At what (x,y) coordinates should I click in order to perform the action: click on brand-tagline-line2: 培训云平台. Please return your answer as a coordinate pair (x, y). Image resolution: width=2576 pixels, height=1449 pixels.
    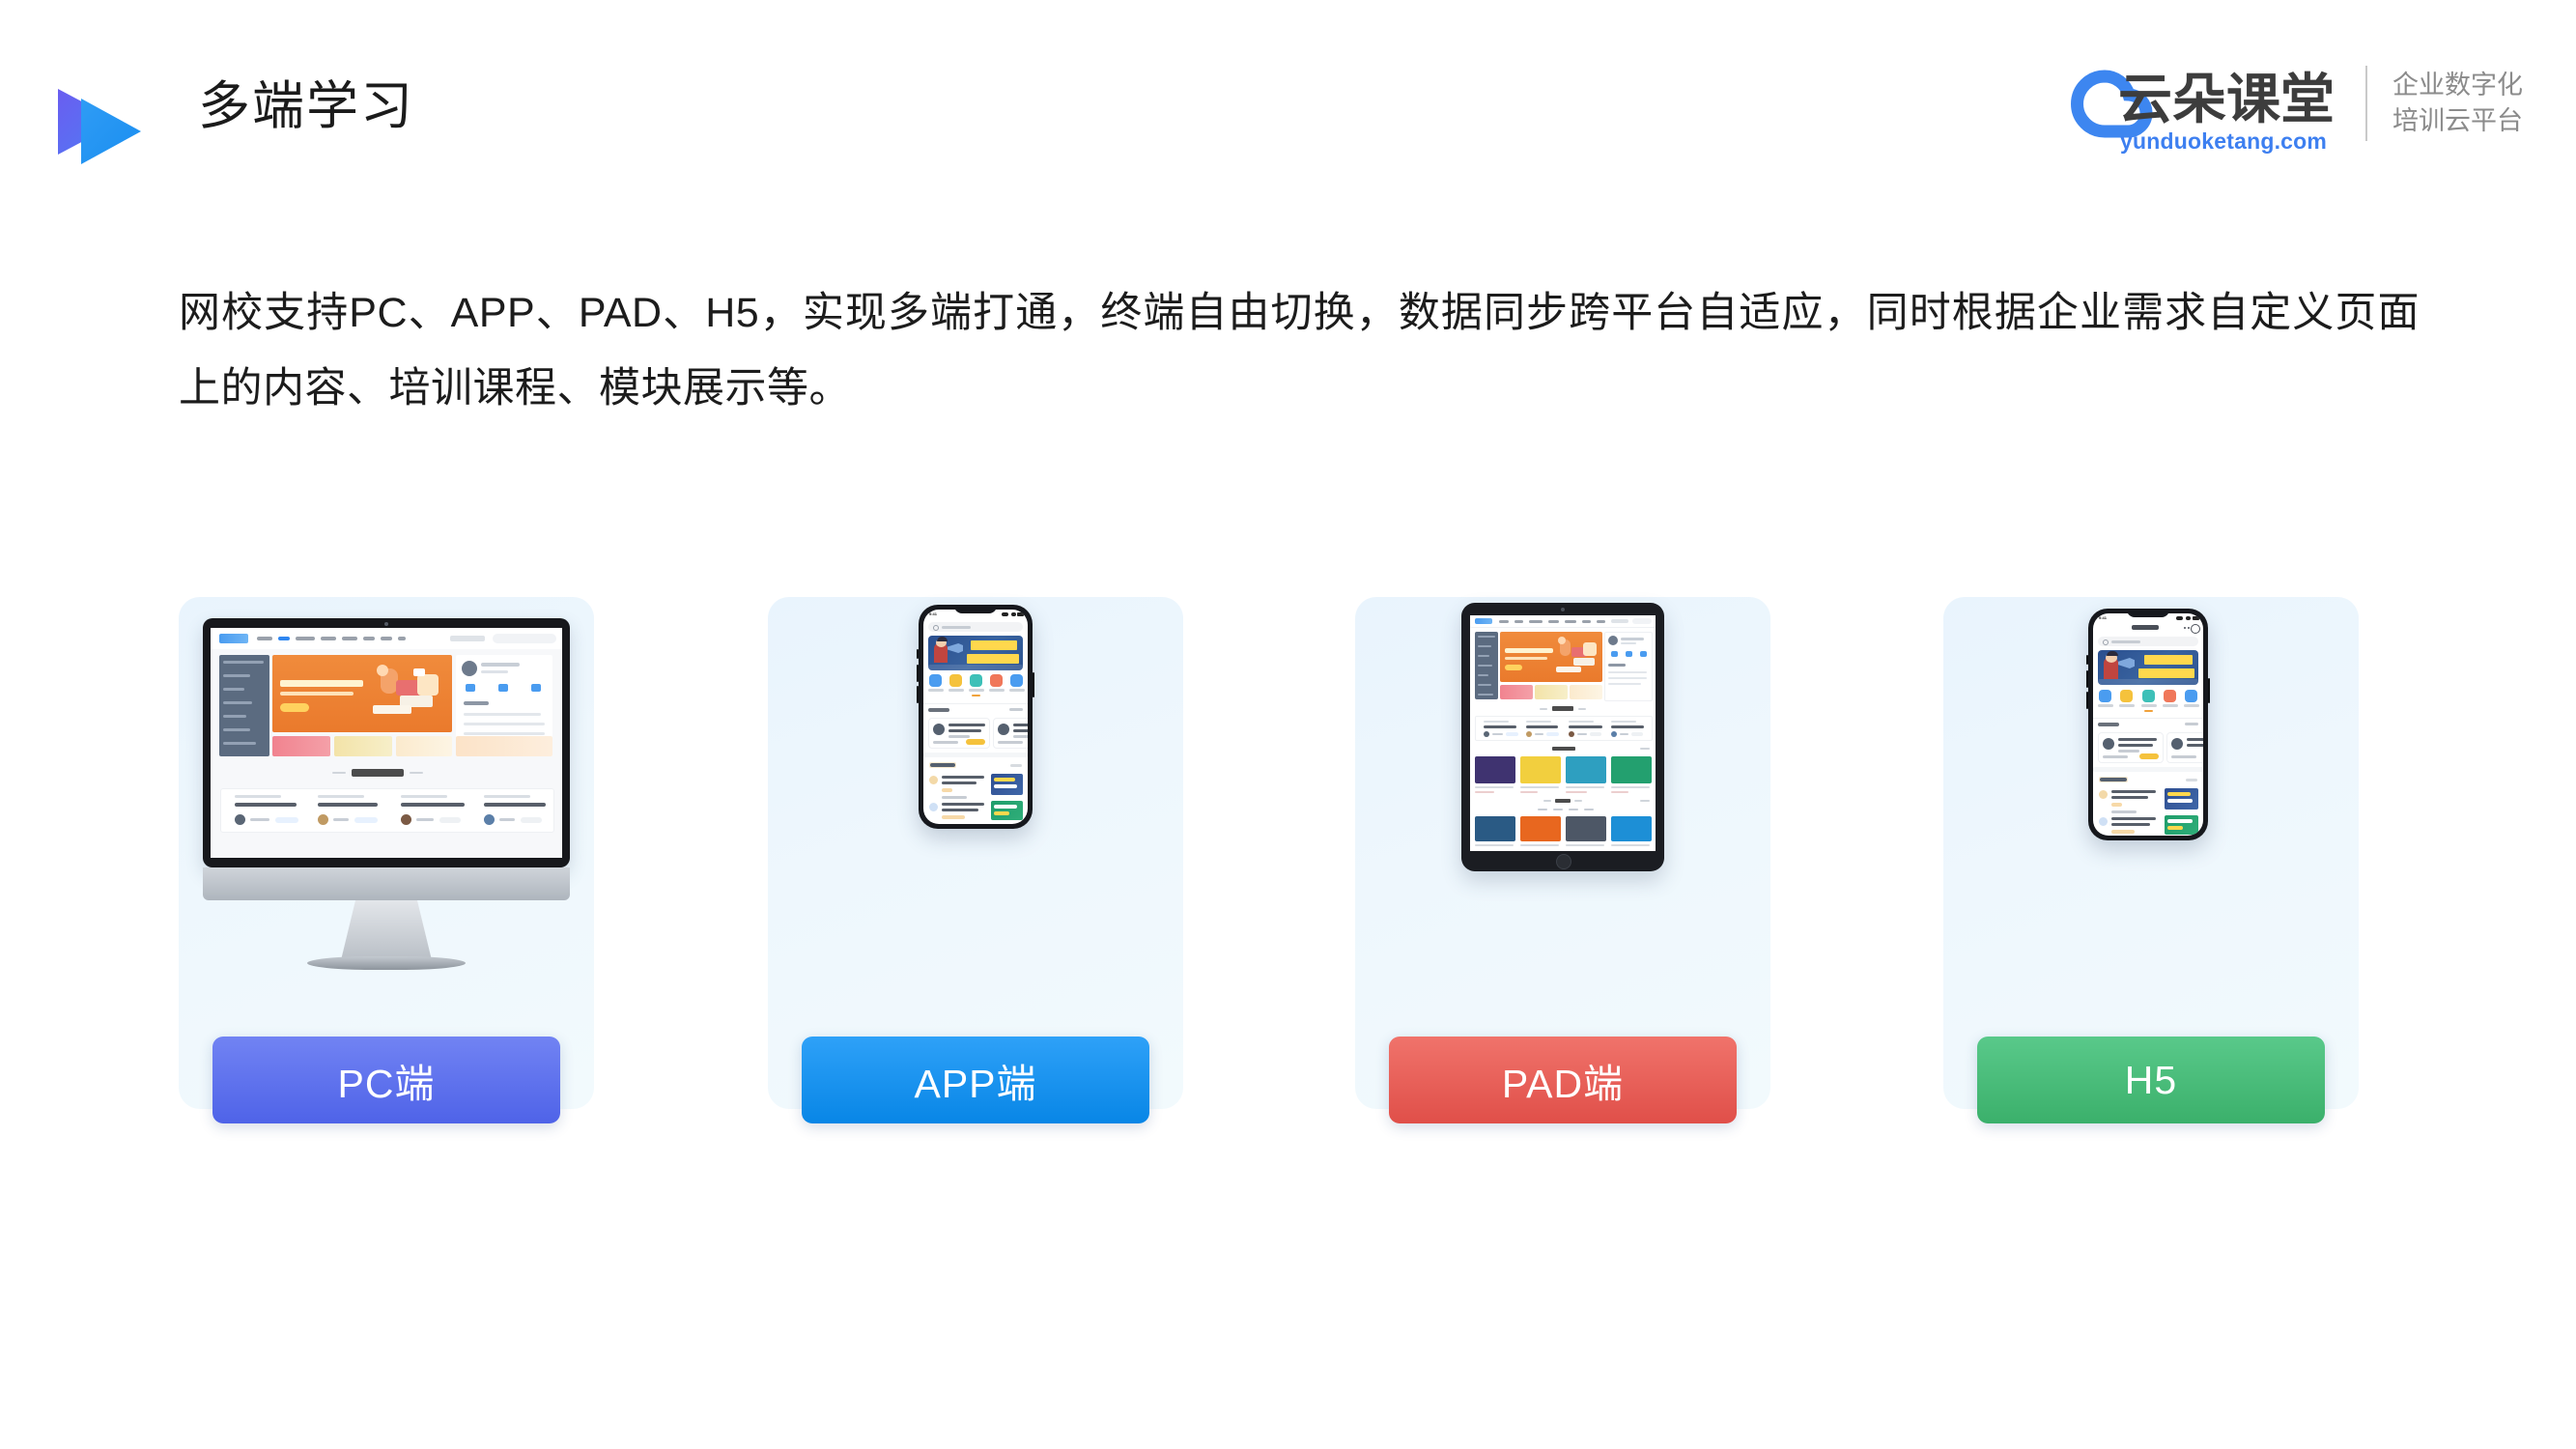
    Looking at the image, I should click on (2457, 120).